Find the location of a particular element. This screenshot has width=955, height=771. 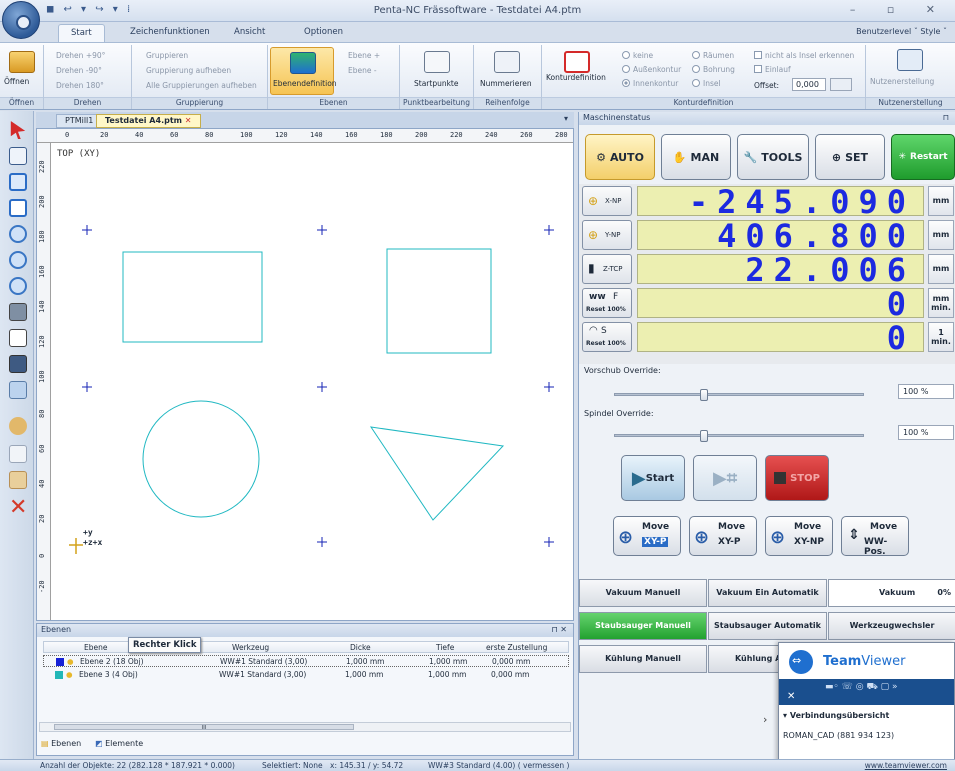

mode-set-button: ⊕ SET is located at coordinates (850, 157).